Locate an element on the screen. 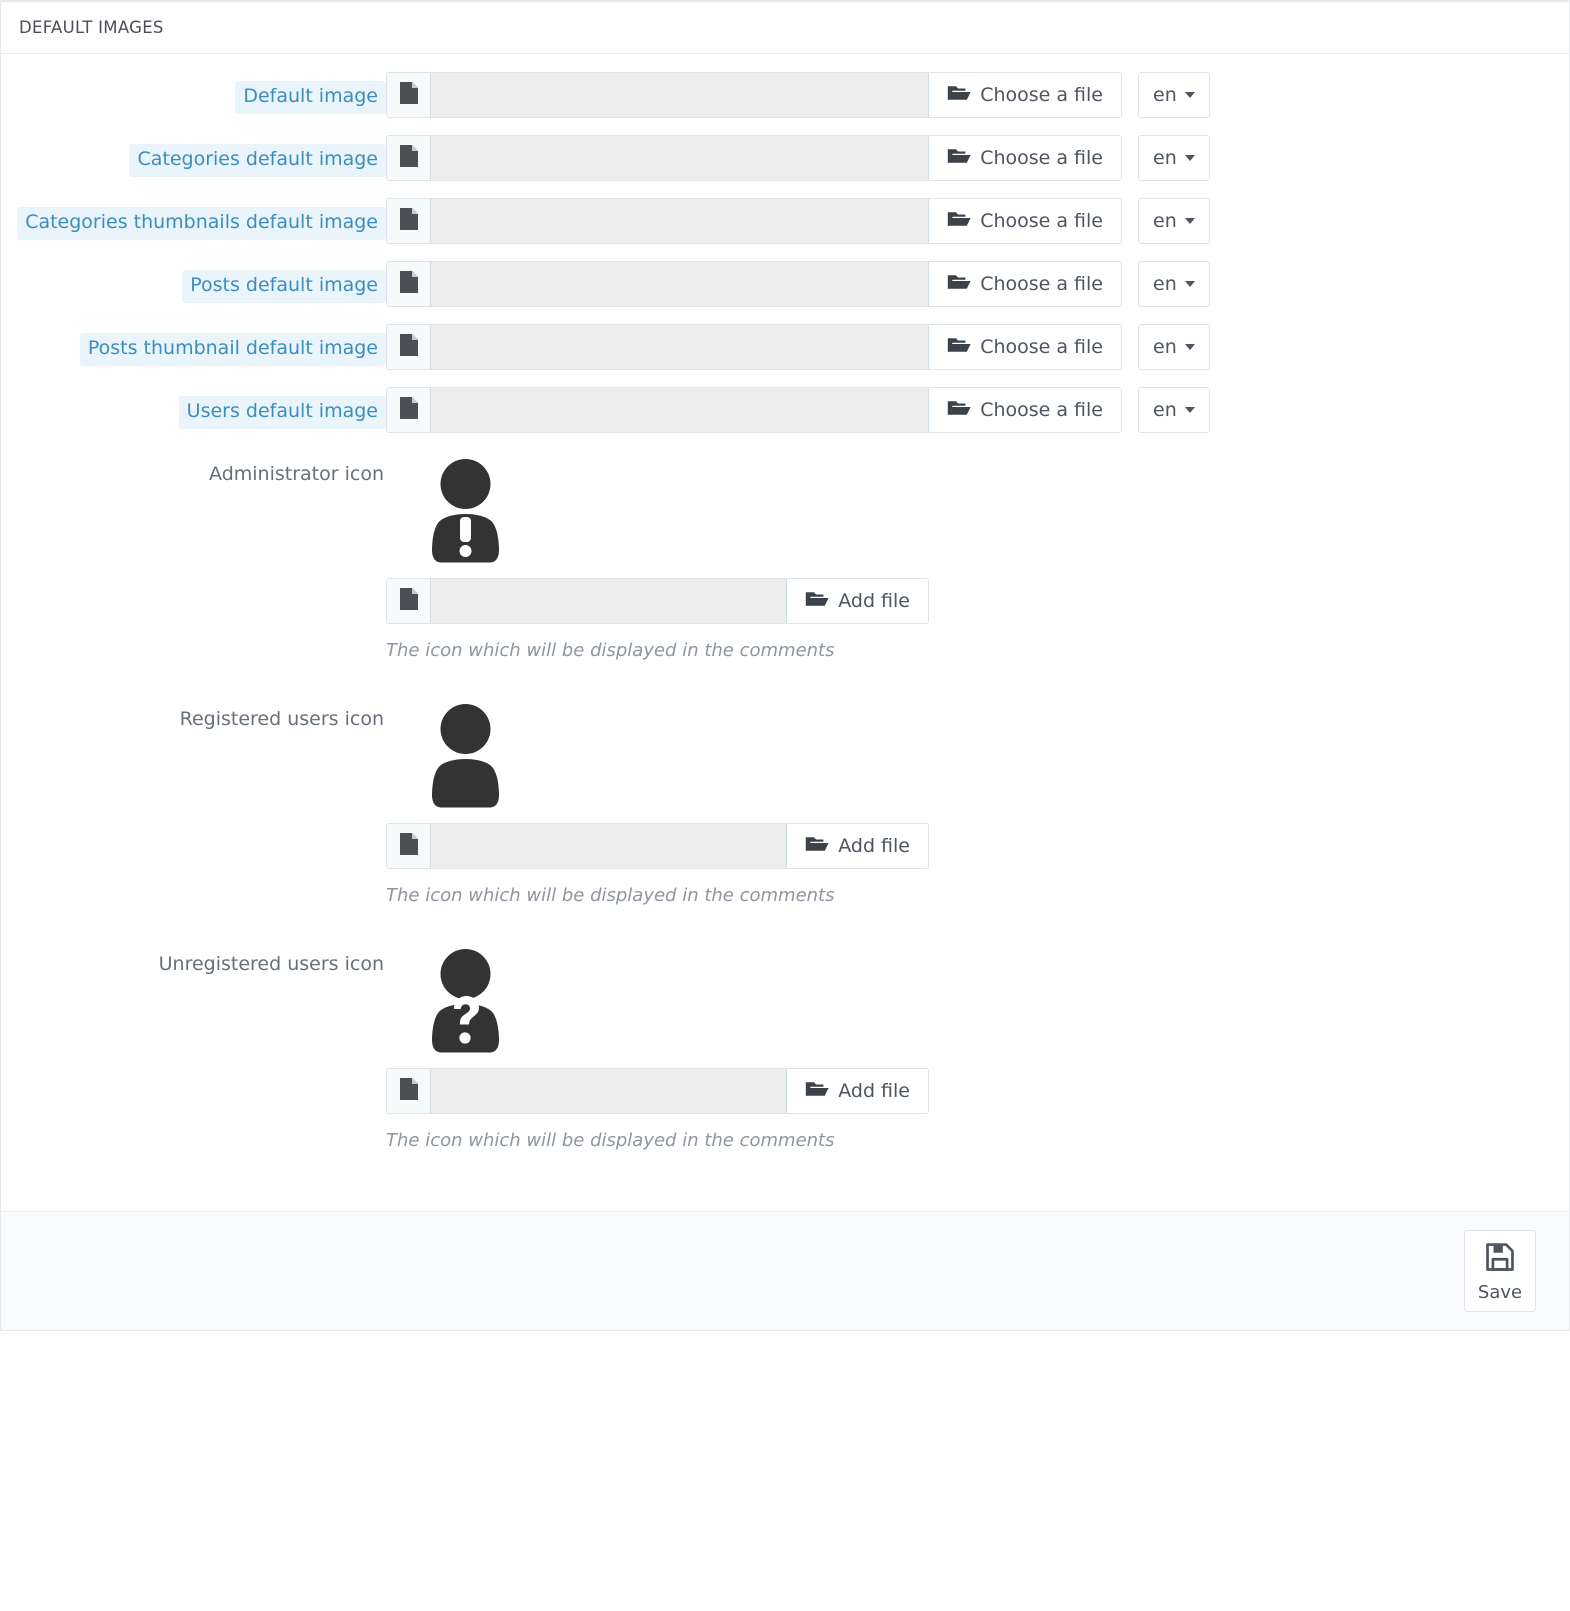 The image size is (1570, 1611). file-input-row: Default image Choose a file en is located at coordinates (785, 95).